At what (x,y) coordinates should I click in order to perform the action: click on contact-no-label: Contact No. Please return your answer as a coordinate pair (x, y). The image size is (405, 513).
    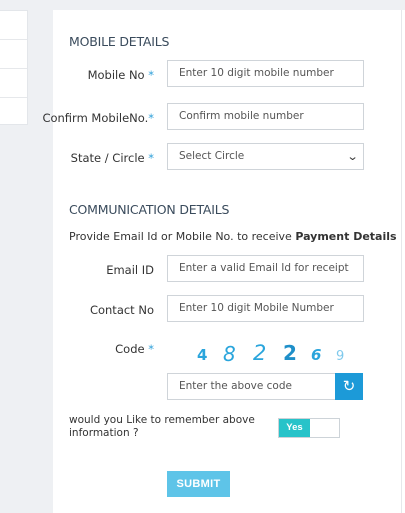
    Looking at the image, I should click on (121, 310).